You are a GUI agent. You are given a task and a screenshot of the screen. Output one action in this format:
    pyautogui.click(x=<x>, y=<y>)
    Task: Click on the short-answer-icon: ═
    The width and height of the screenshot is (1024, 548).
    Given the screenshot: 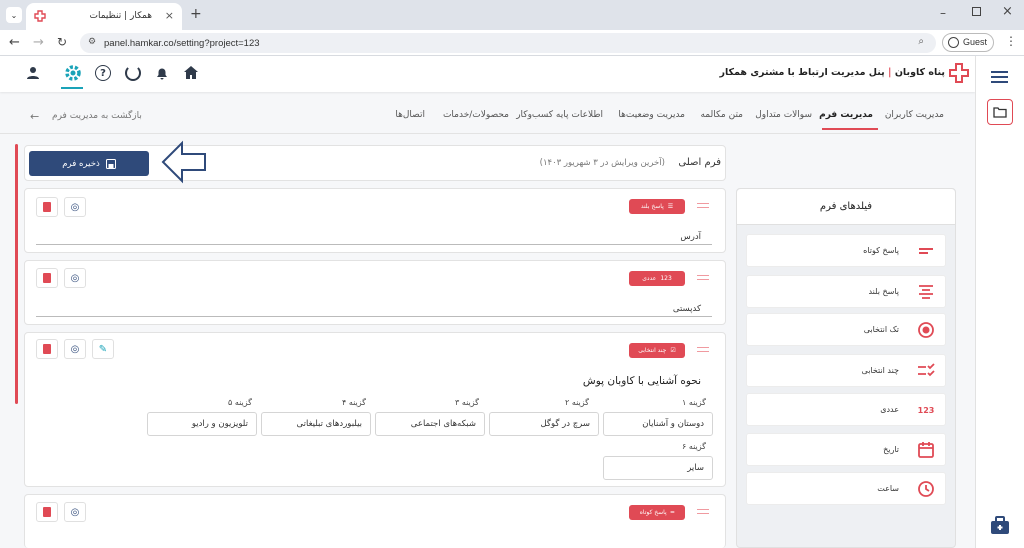 What is the action you would take?
    pyautogui.click(x=672, y=512)
    